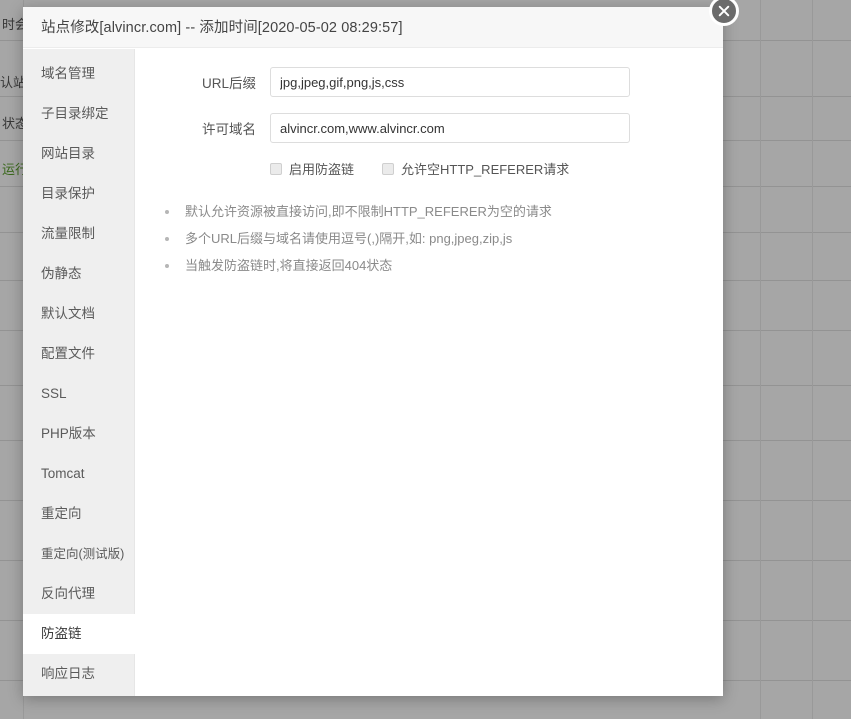 This screenshot has width=851, height=719. What do you see at coordinates (78, 554) in the screenshot?
I see `sidebar-item: 重定向(测试版)` at bounding box center [78, 554].